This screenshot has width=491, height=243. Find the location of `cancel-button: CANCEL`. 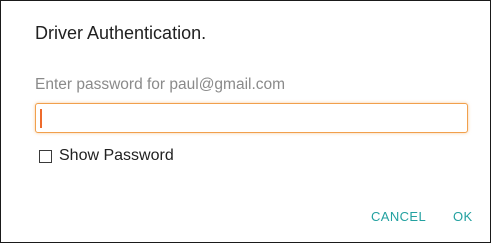

cancel-button: CANCEL is located at coordinates (398, 216).